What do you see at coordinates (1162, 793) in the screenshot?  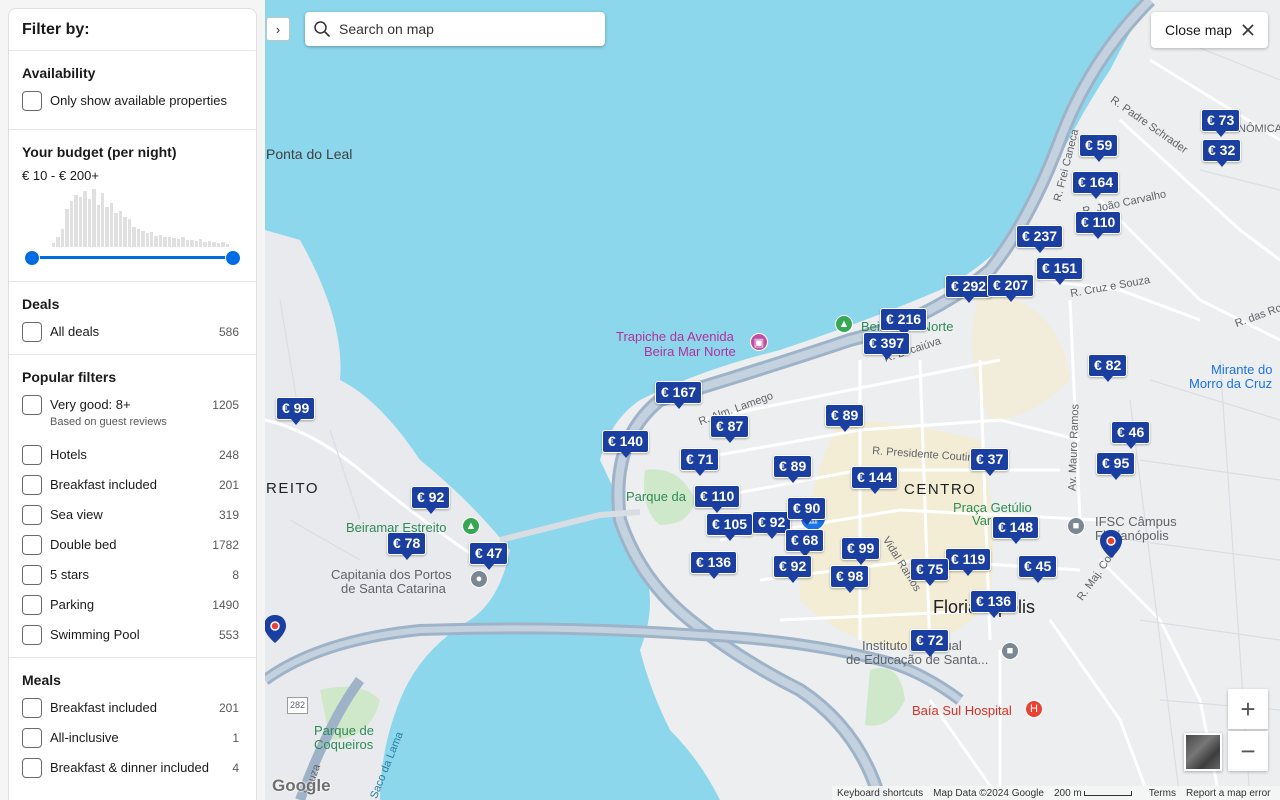 I see `terms-link: Terms` at bounding box center [1162, 793].